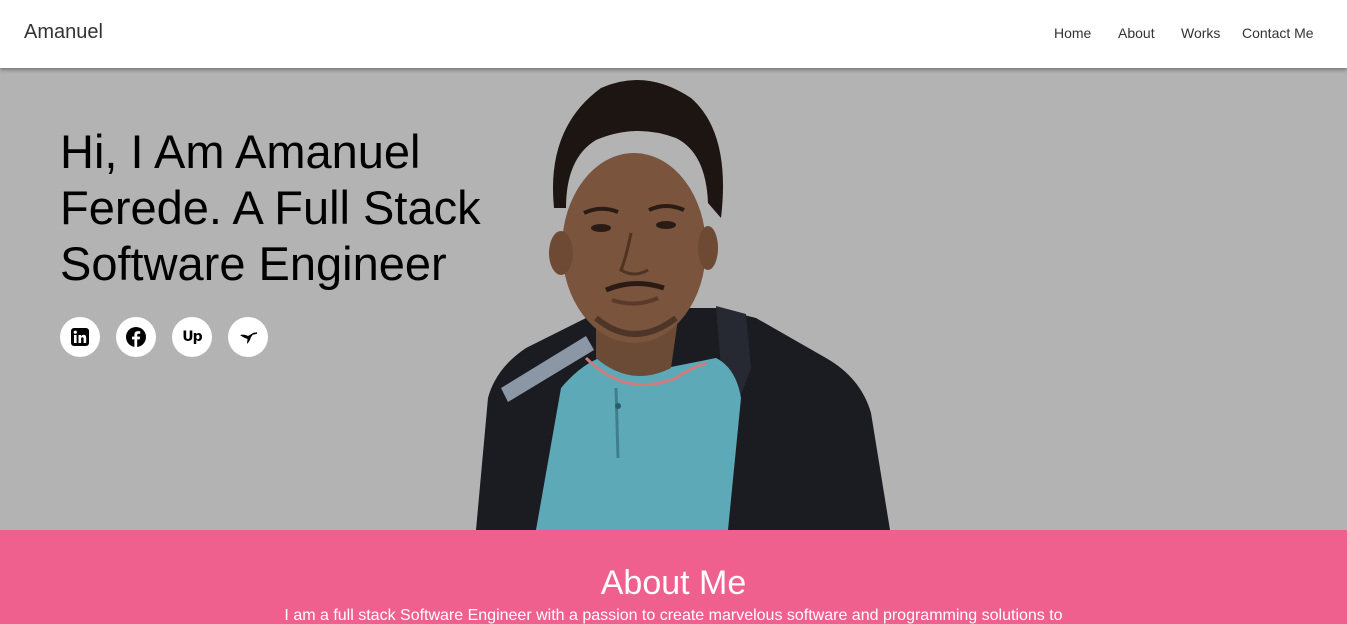 This screenshot has height=624, width=1347. I want to click on linkedin-icon, so click(80, 337).